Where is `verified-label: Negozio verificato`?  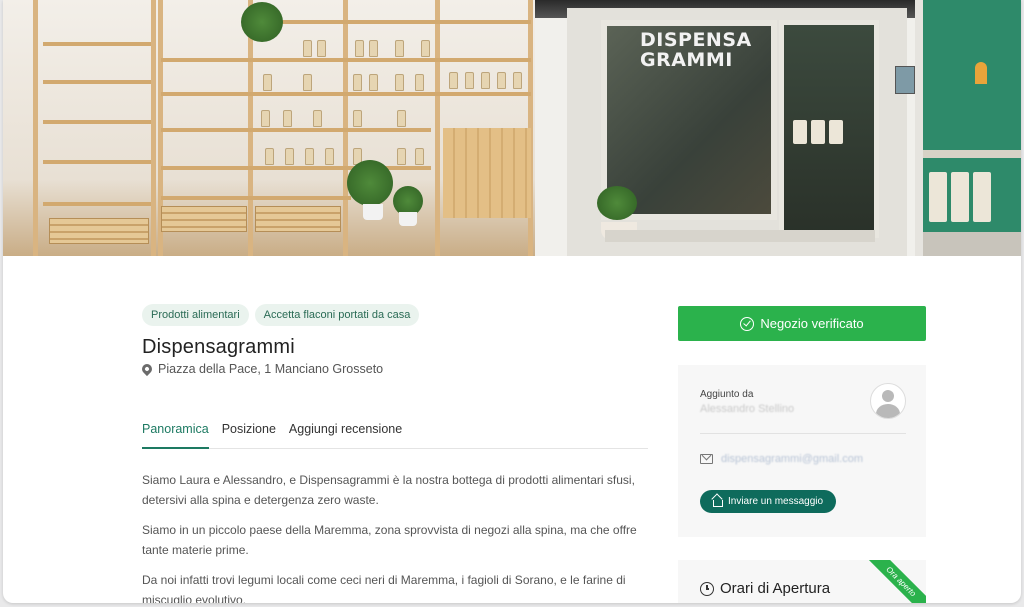 verified-label: Negozio verificato is located at coordinates (812, 323).